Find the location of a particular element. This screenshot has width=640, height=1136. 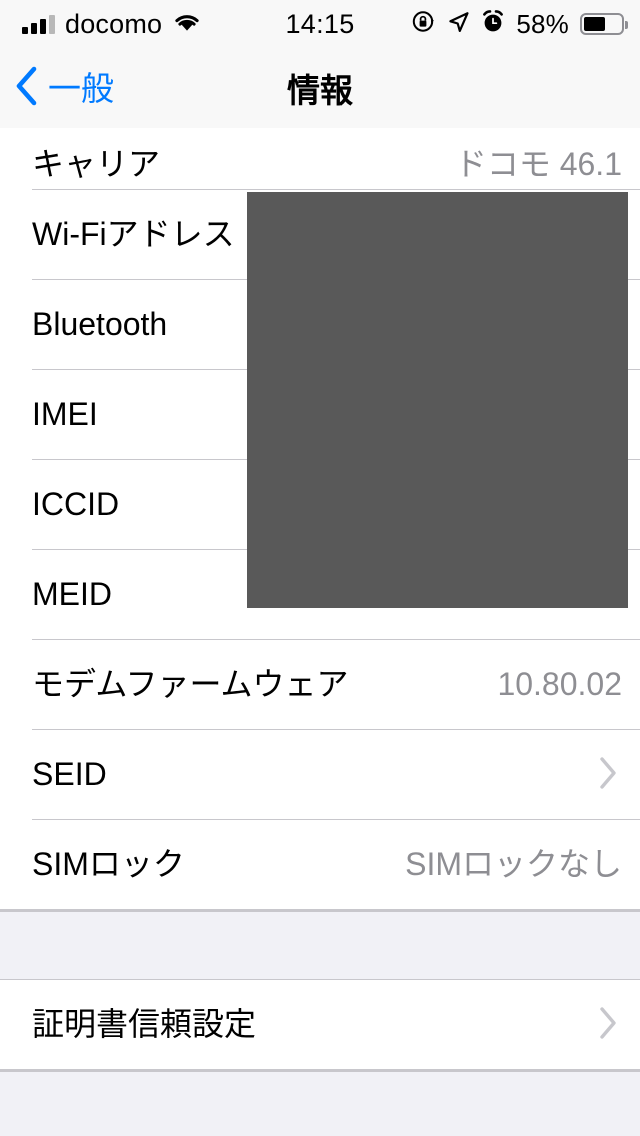

row-label: モデムファームウェア is located at coordinates (190, 684).